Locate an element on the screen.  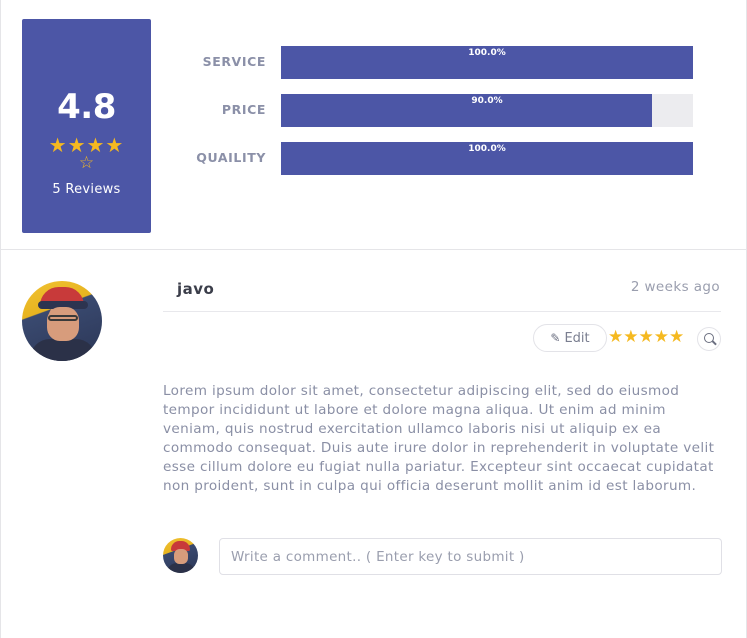
review-author: javo is located at coordinates (195, 289).